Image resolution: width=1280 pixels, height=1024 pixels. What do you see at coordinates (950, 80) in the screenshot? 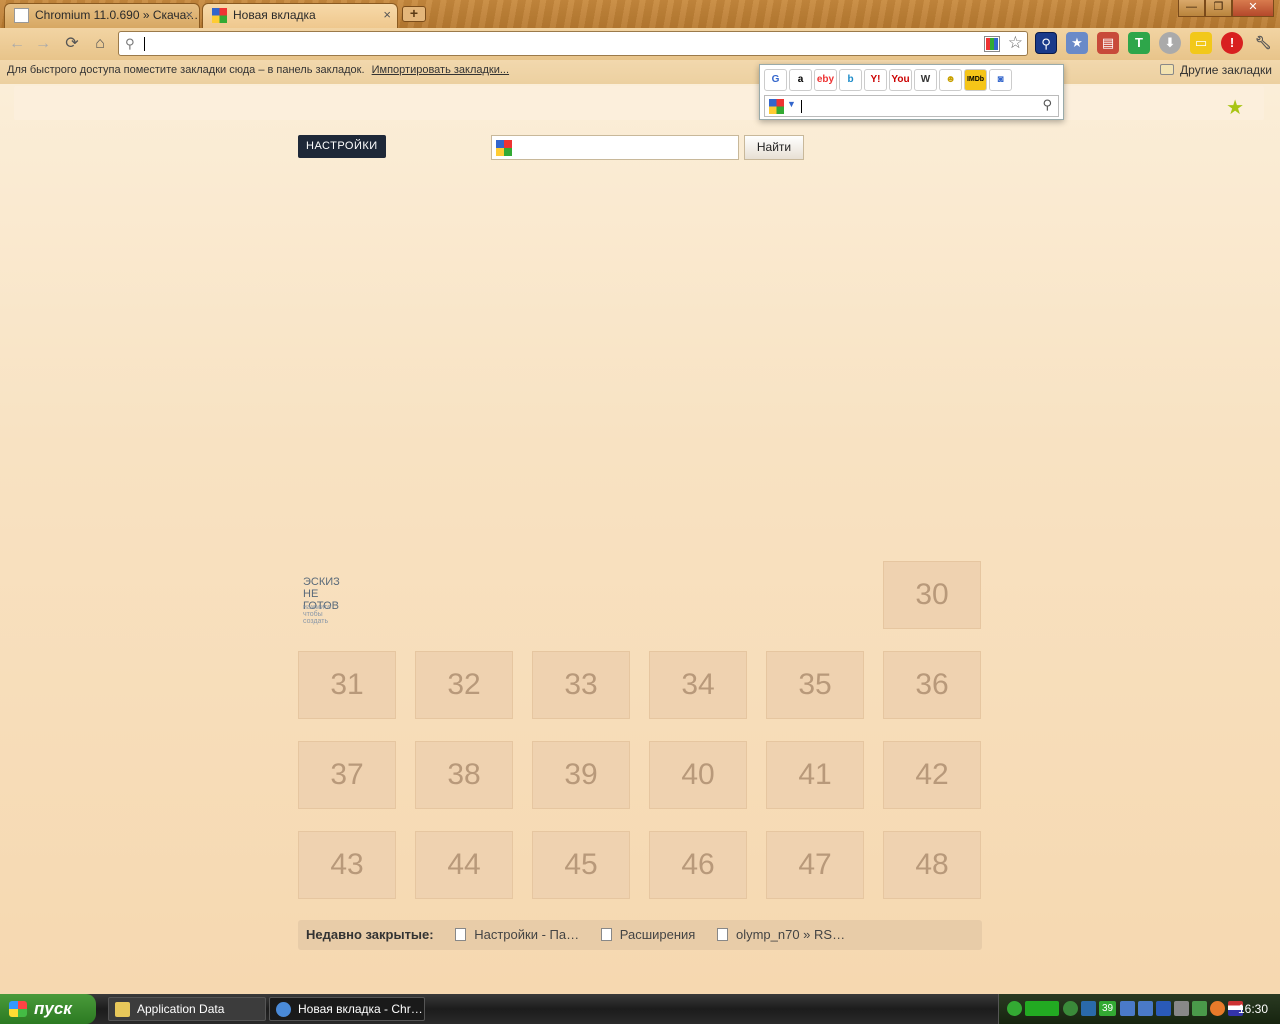
I see `smiley-engine-icon: ☻` at bounding box center [950, 80].